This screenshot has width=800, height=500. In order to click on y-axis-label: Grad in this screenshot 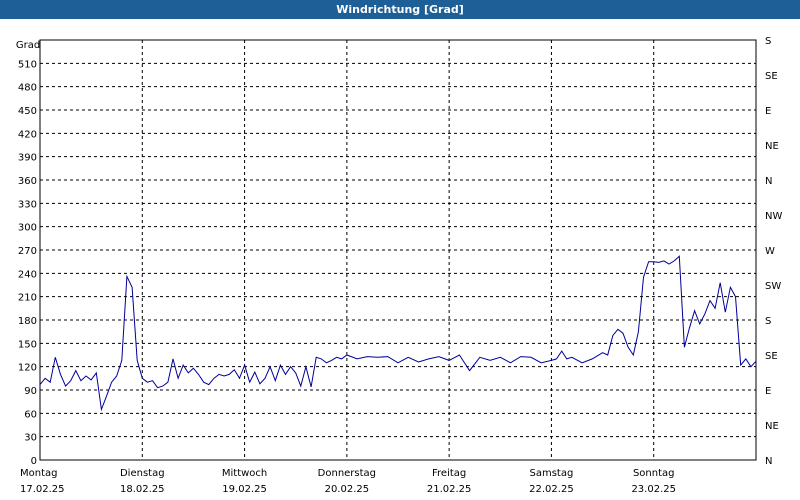, I will do `click(28, 45)`.